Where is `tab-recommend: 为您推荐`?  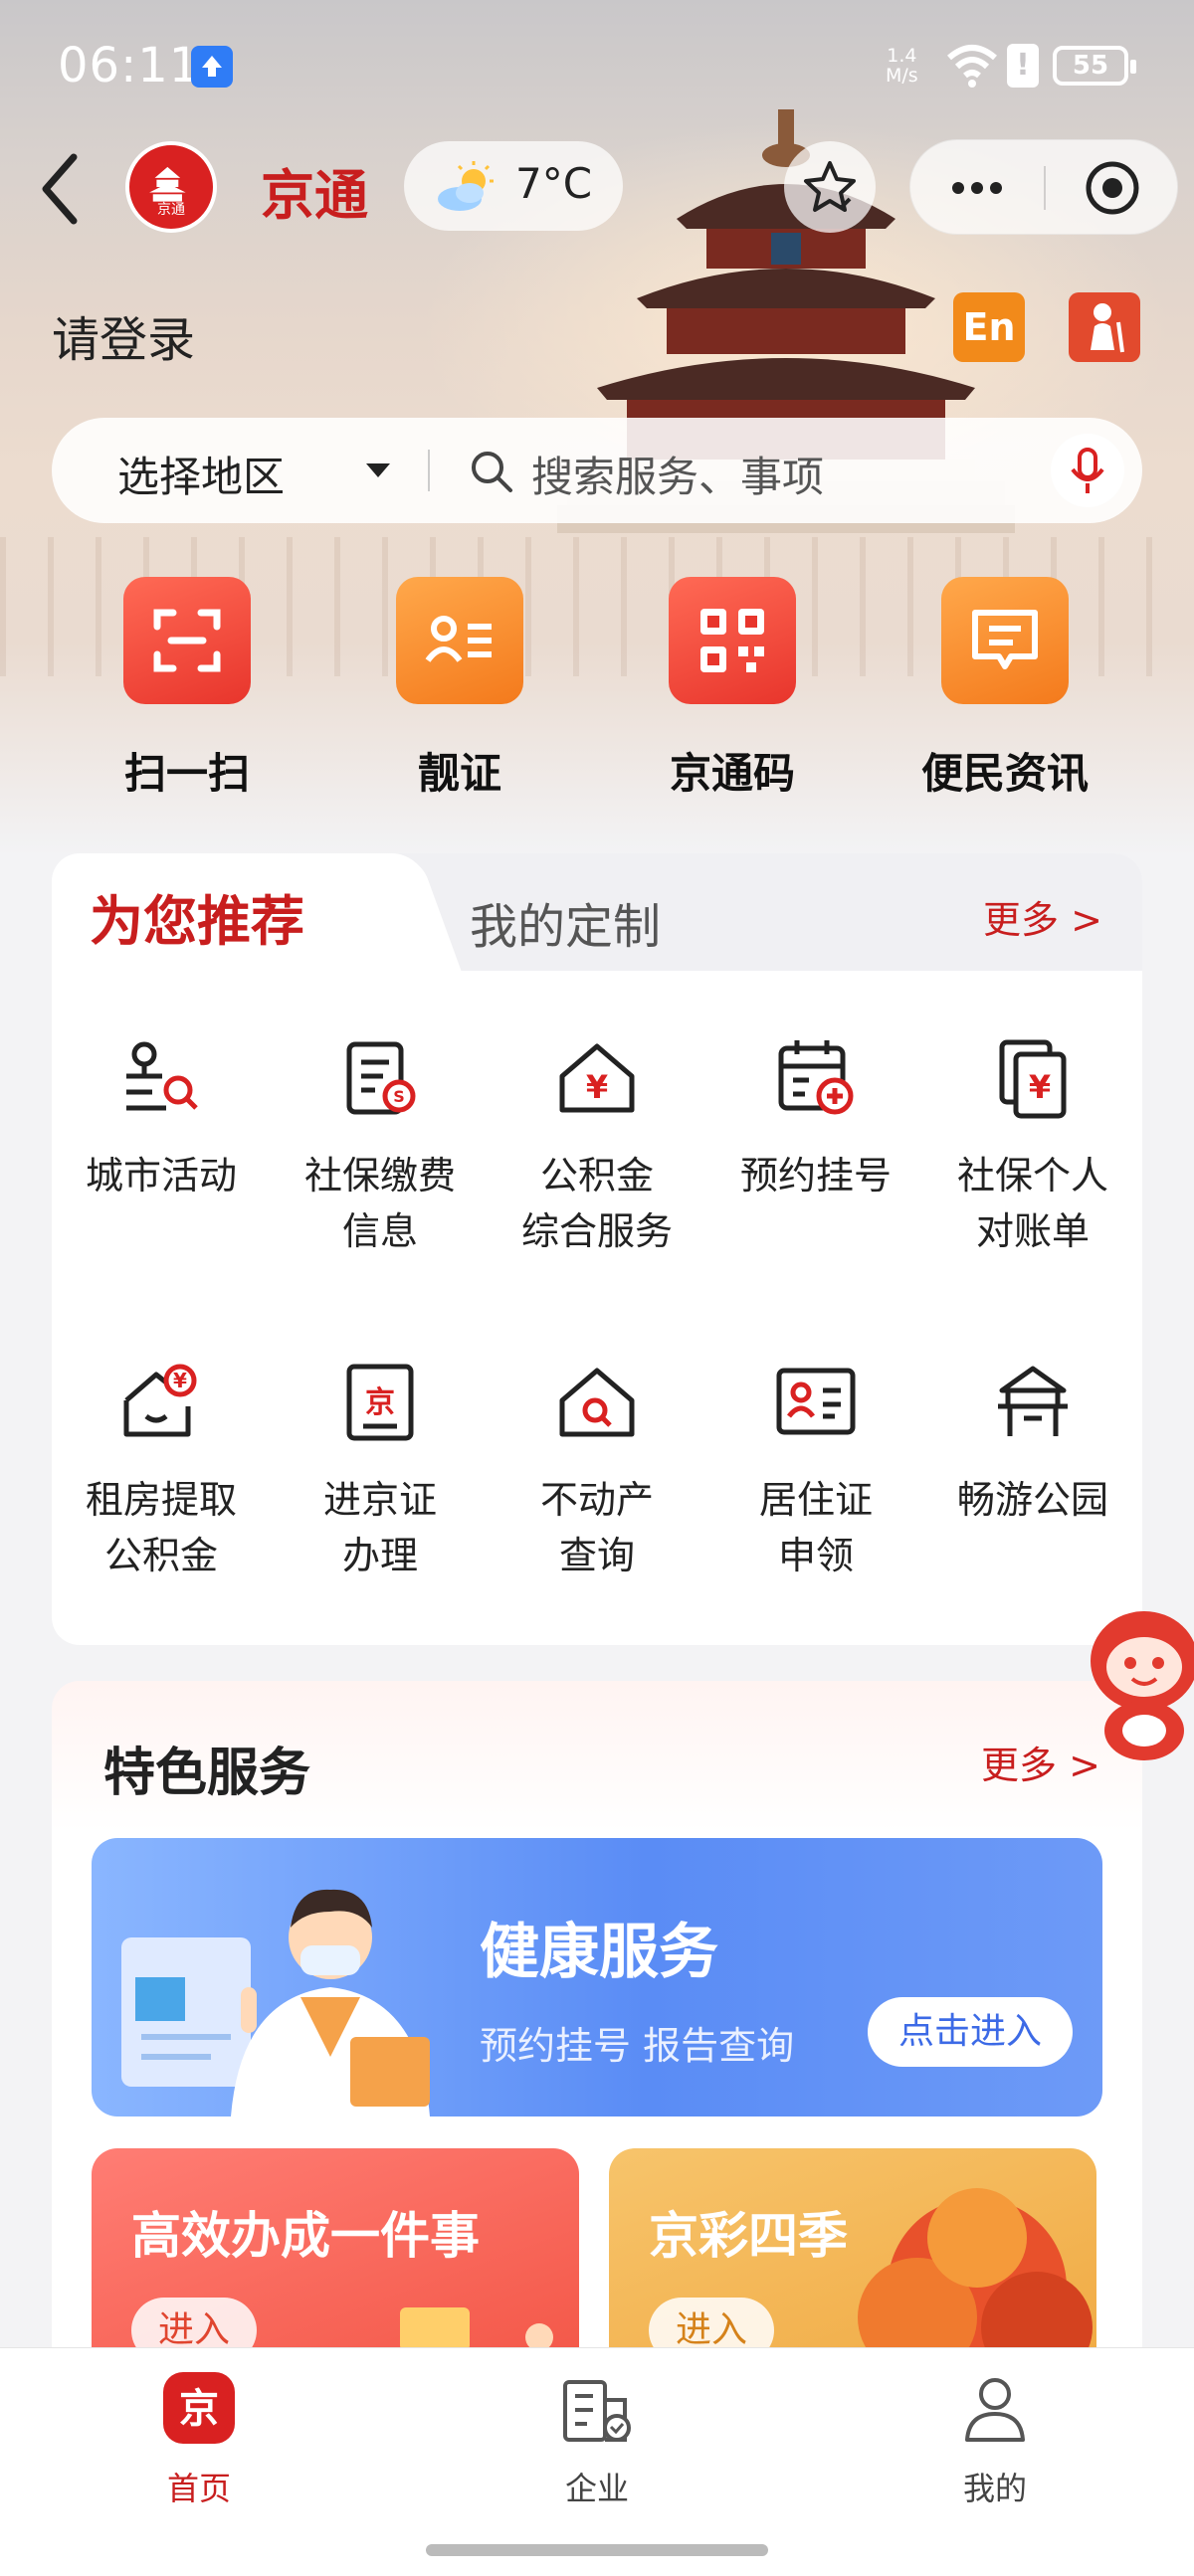 tab-recommend: 为您推荐 is located at coordinates (226, 912).